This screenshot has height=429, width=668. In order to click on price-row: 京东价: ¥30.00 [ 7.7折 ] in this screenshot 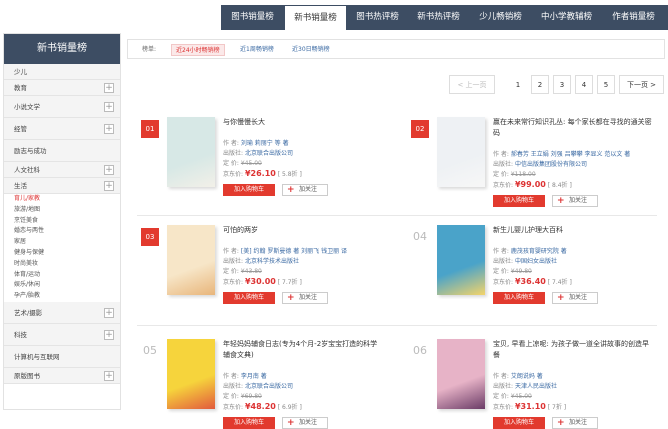, I will do `click(303, 282)`.